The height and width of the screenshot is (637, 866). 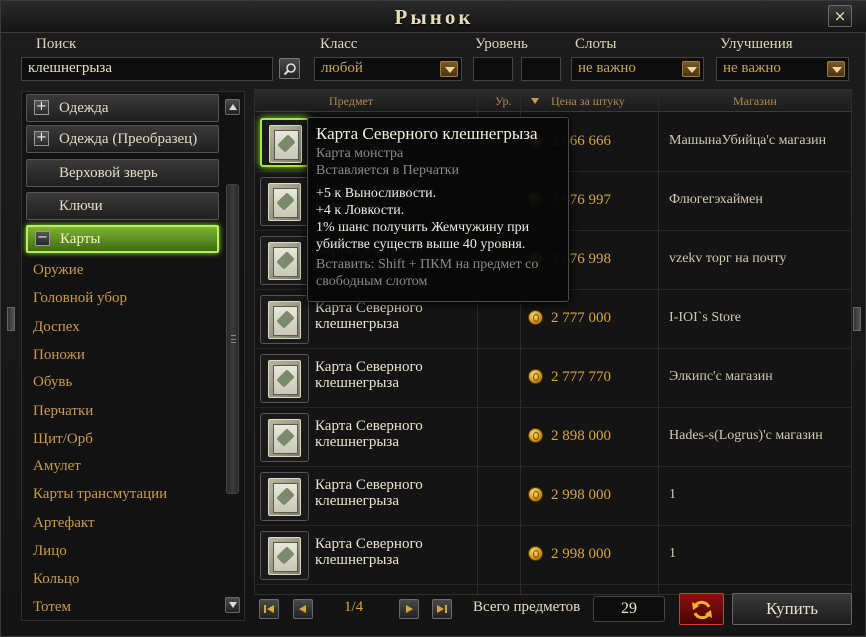 What do you see at coordinates (637, 69) in the screenshot?
I see `slots-select: не важно` at bounding box center [637, 69].